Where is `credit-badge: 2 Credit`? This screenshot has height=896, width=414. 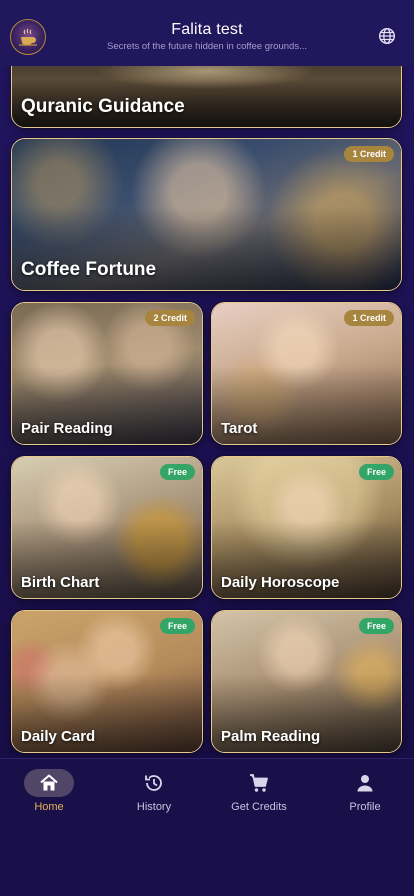 credit-badge: 2 Credit is located at coordinates (170, 318).